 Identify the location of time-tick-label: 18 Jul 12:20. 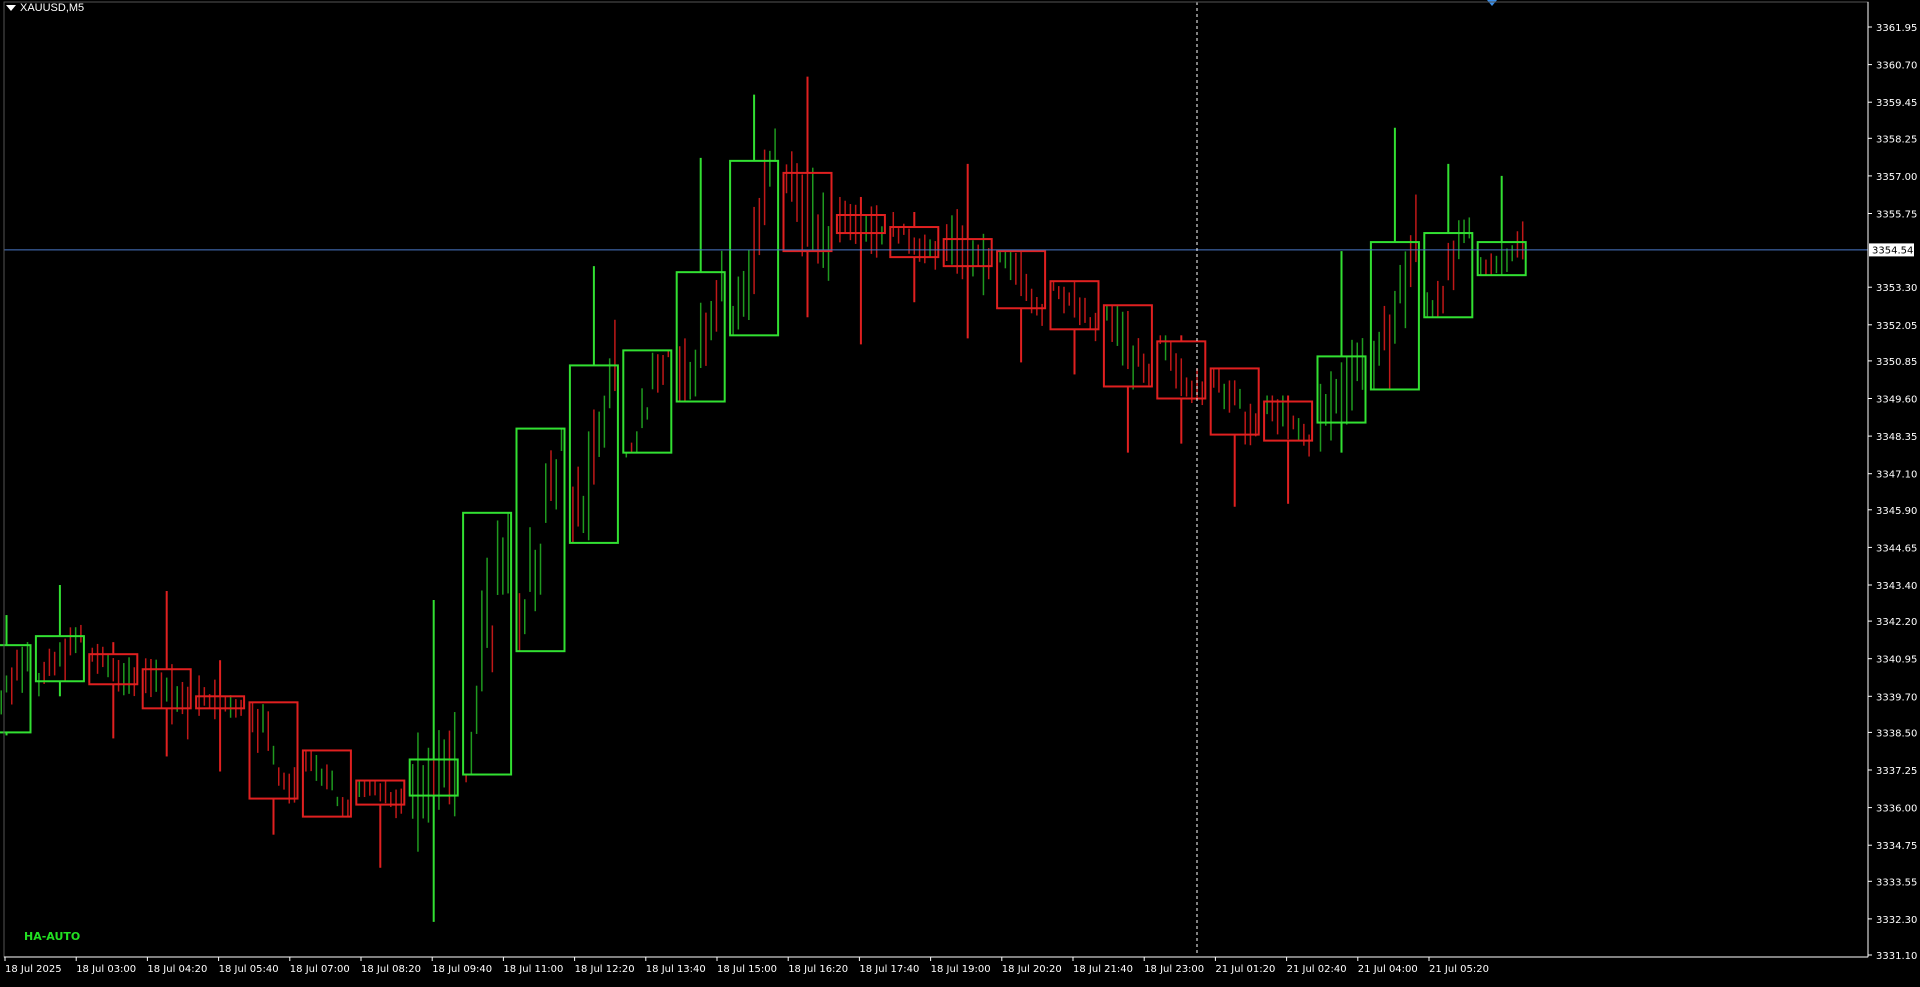
(605, 969).